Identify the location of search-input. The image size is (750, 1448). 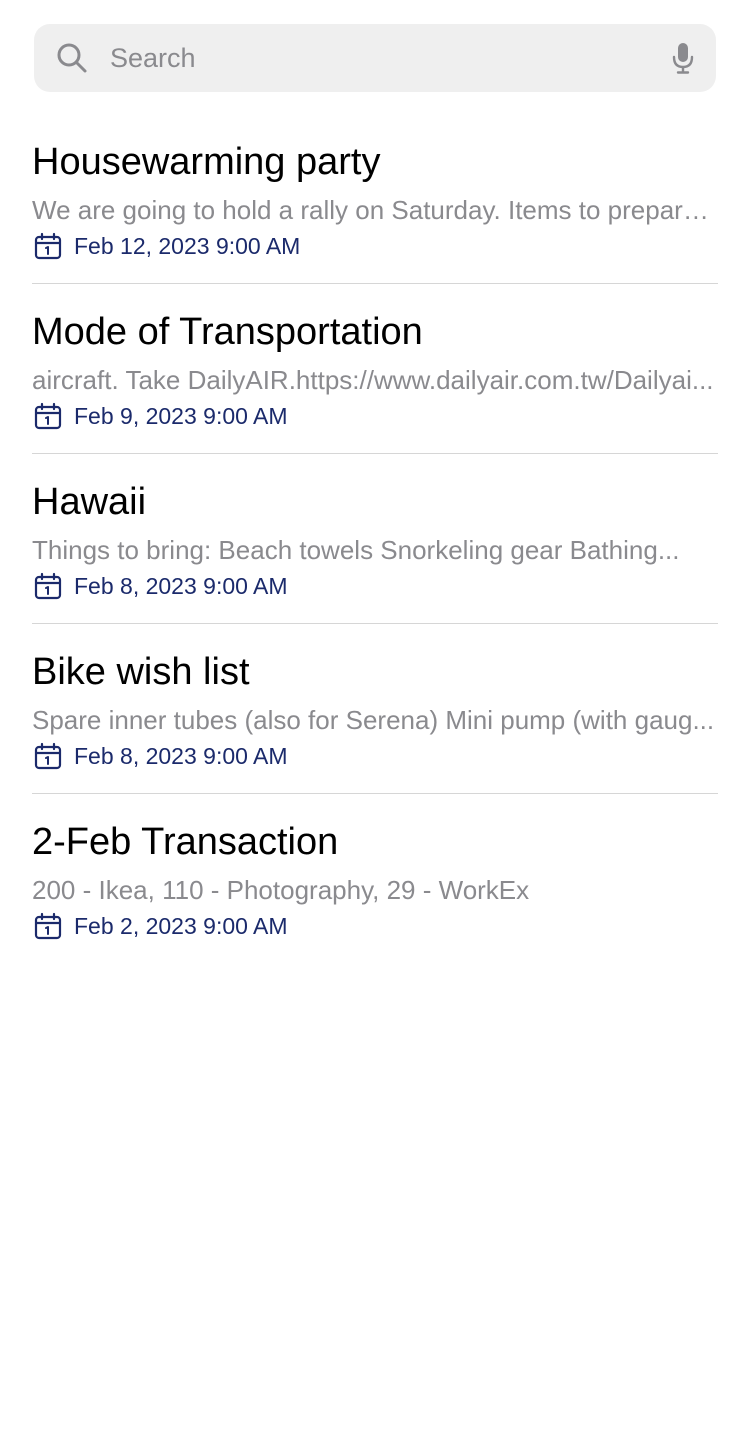
(380, 58).